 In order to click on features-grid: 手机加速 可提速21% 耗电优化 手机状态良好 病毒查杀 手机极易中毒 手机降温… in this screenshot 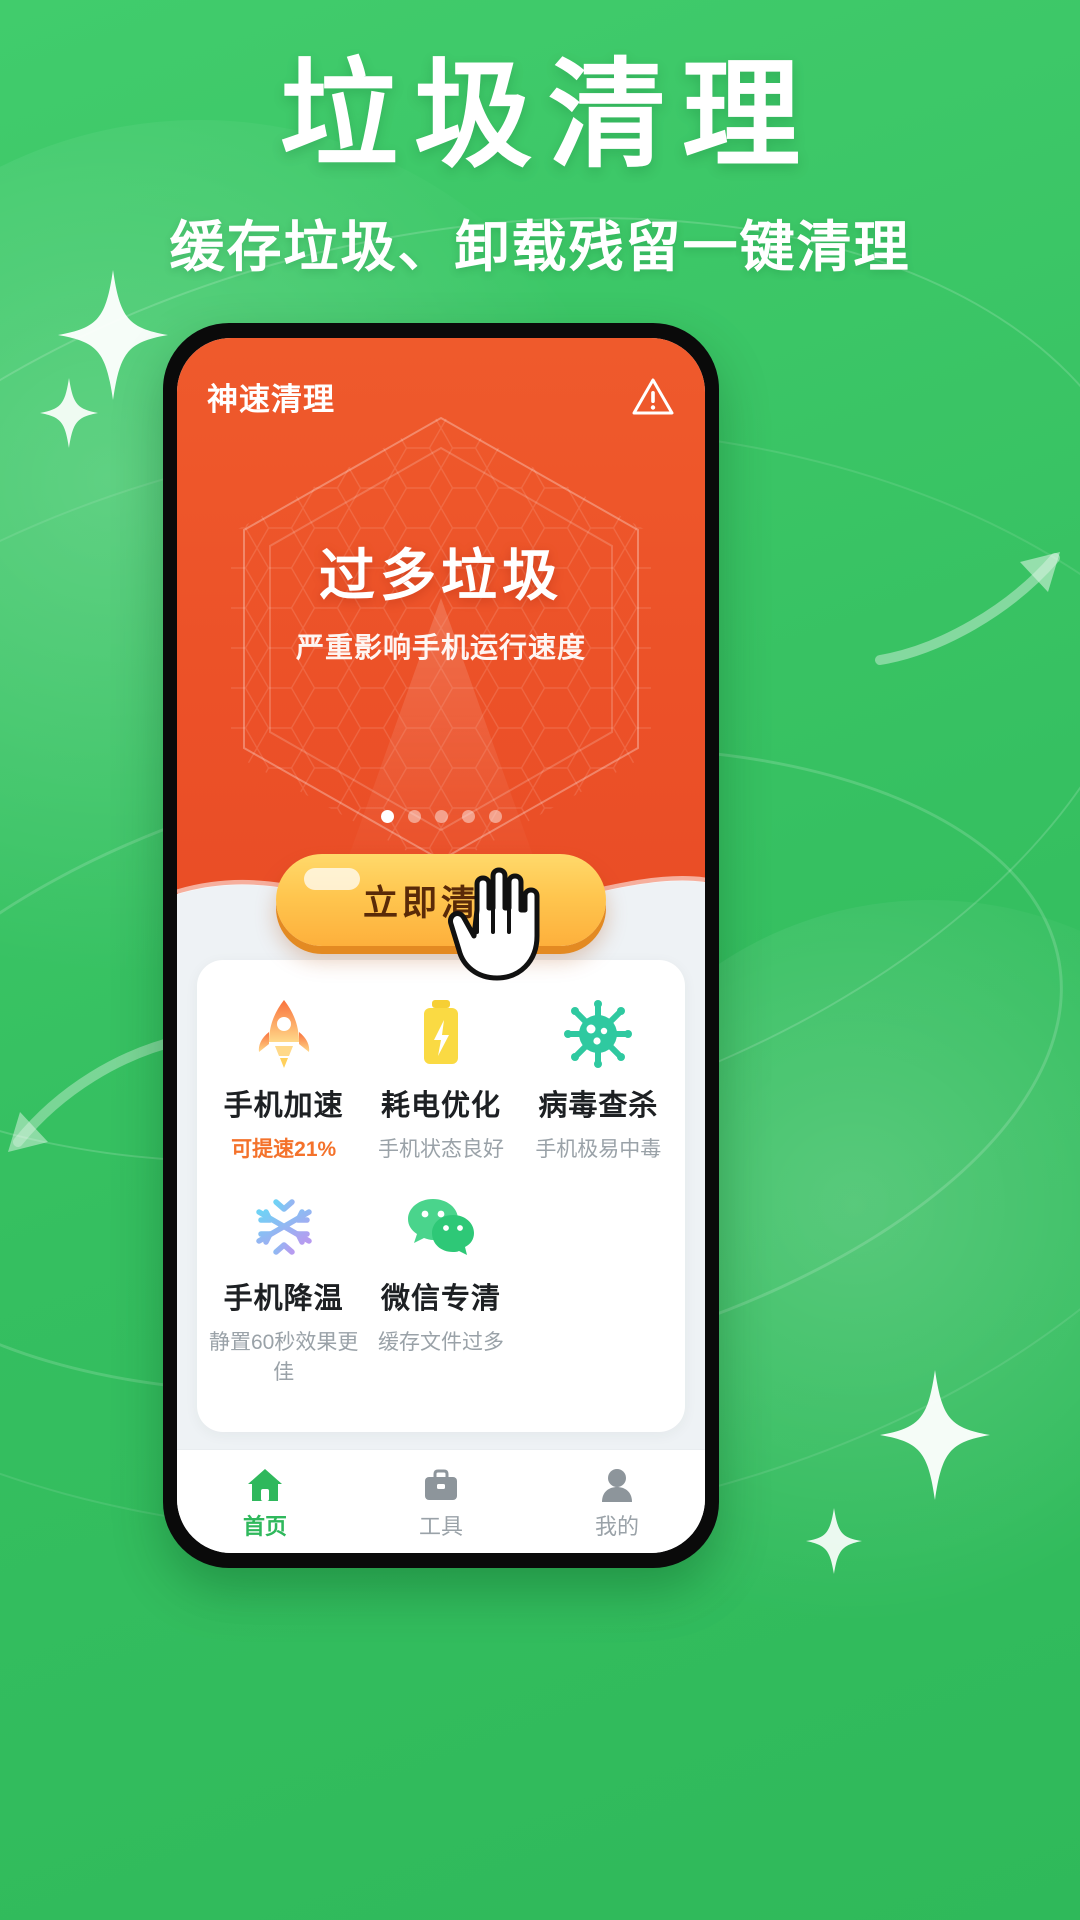, I will do `click(441, 1194)`.